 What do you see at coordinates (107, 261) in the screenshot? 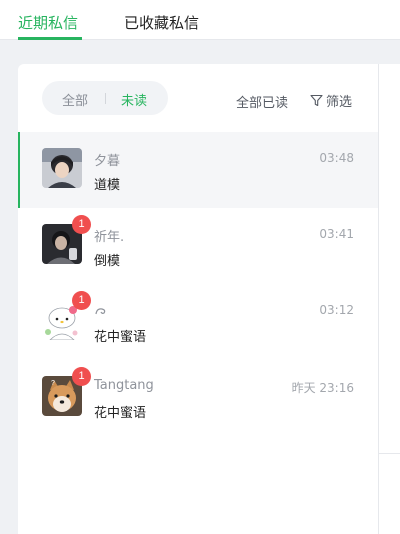
I see `message-preview: 倒模` at bounding box center [107, 261].